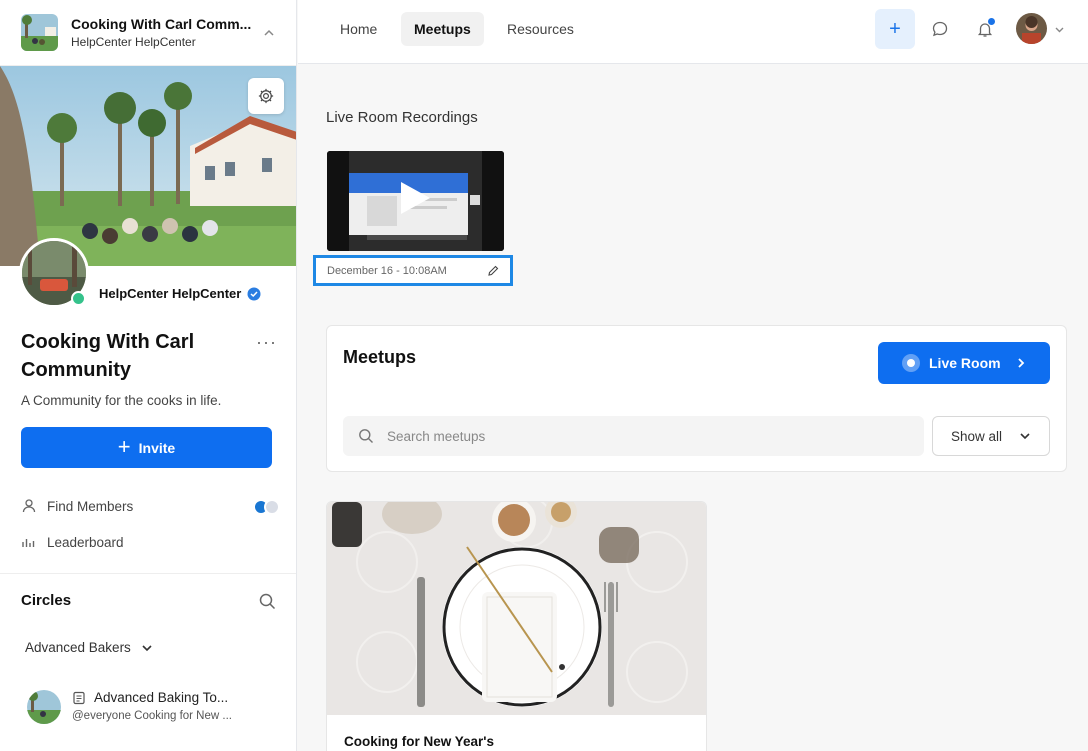  I want to click on recording-date-label: December 16 - 10:08AM, so click(387, 270).